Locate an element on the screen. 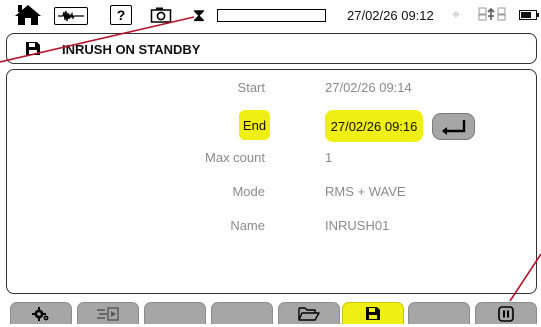  settings-icon is located at coordinates (40, 313).